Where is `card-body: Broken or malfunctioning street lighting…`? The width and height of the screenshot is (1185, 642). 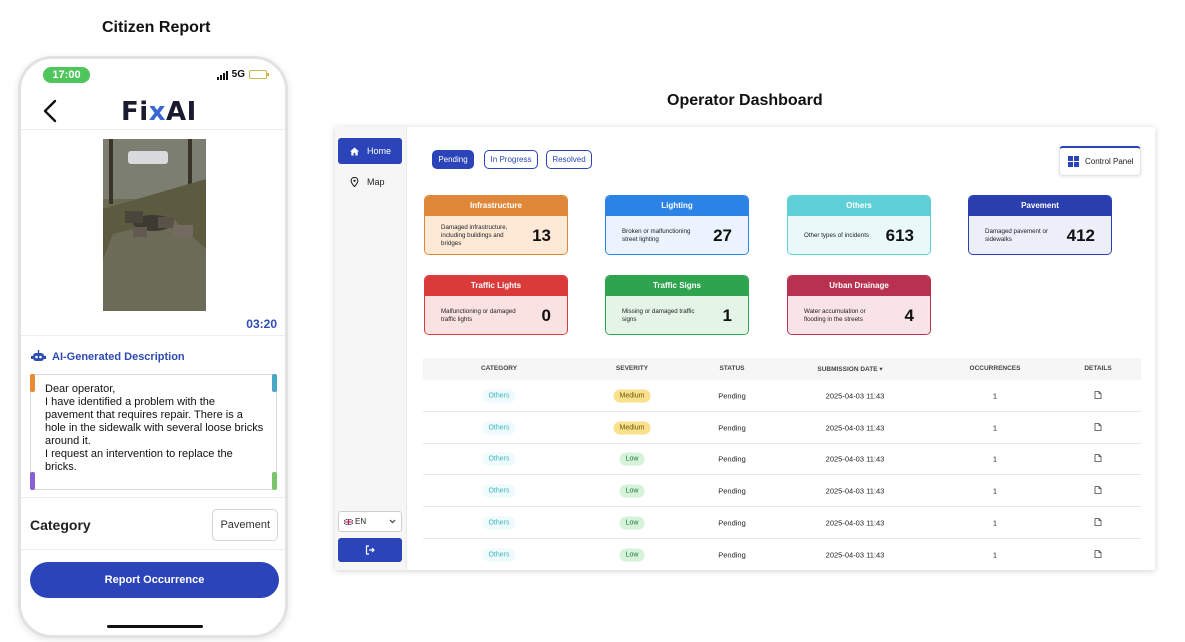 card-body: Broken or malfunctioning street lighting… is located at coordinates (677, 235).